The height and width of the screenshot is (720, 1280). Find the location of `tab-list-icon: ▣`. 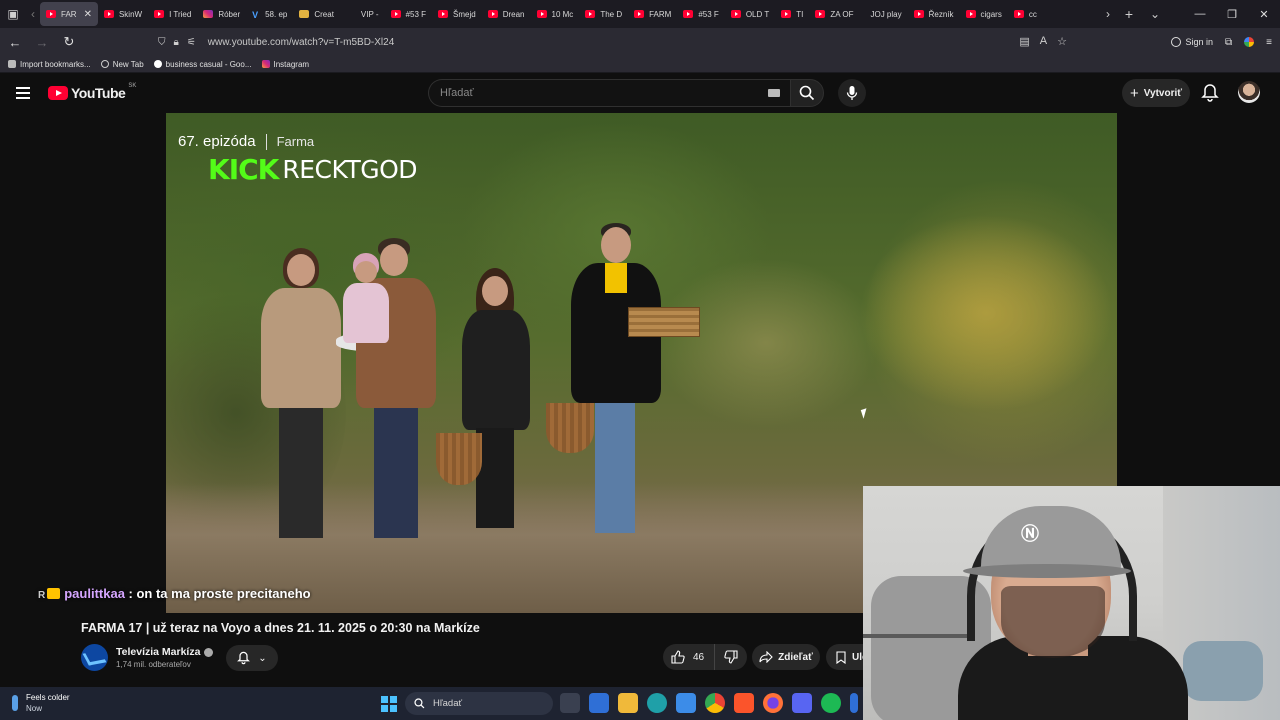

tab-list-icon: ▣ is located at coordinates (13, 14).